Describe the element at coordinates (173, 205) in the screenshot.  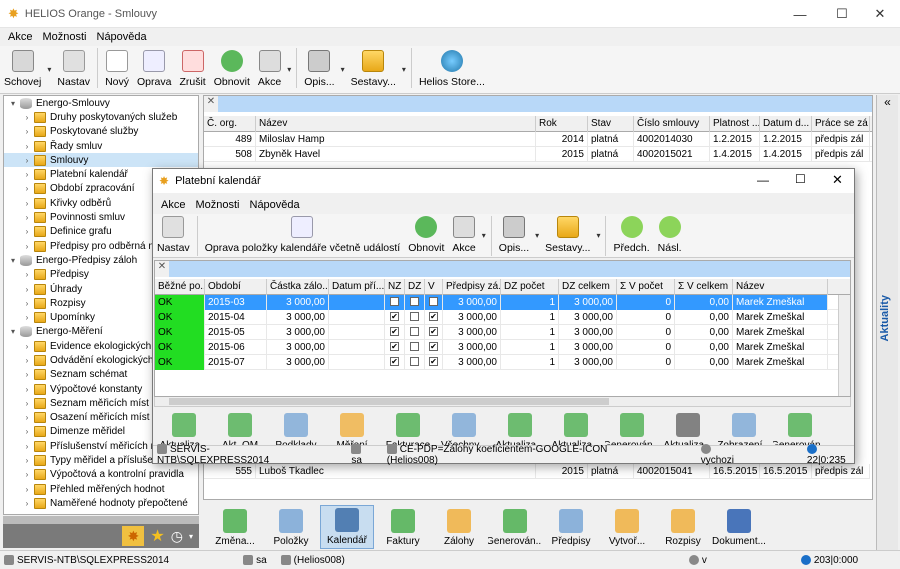
I see `dialog-menu-akce: Akce` at that location.